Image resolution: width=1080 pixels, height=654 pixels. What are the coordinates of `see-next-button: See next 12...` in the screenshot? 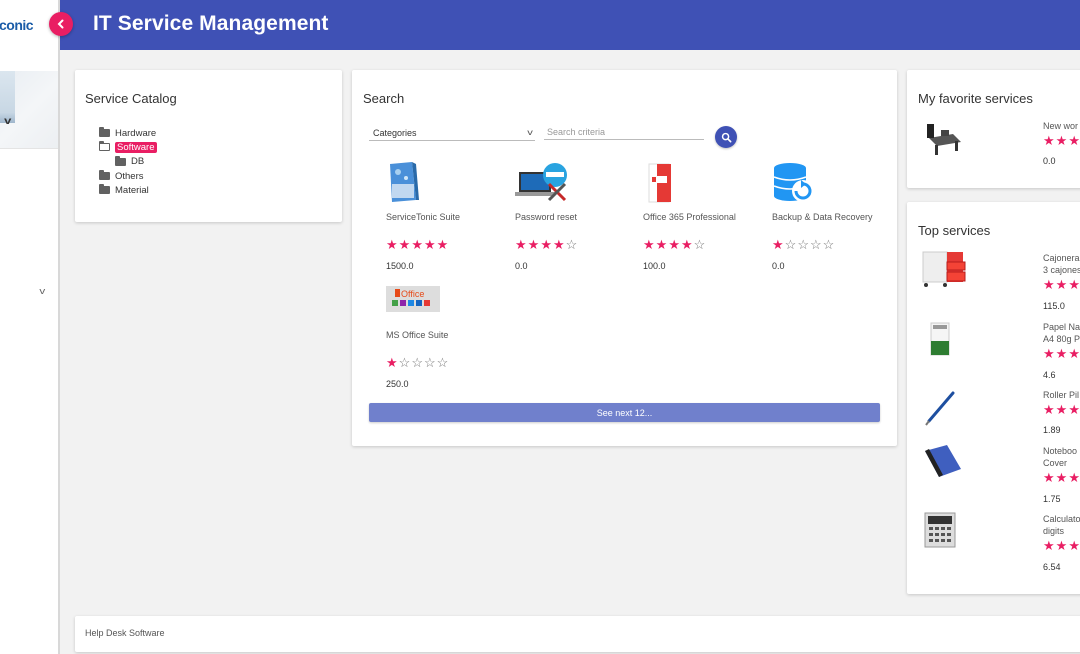 It's located at (624, 412).